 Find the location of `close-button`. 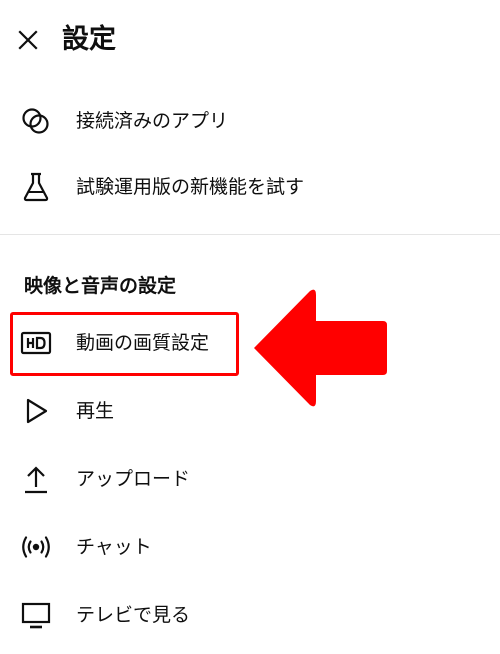

close-button is located at coordinates (28, 40).